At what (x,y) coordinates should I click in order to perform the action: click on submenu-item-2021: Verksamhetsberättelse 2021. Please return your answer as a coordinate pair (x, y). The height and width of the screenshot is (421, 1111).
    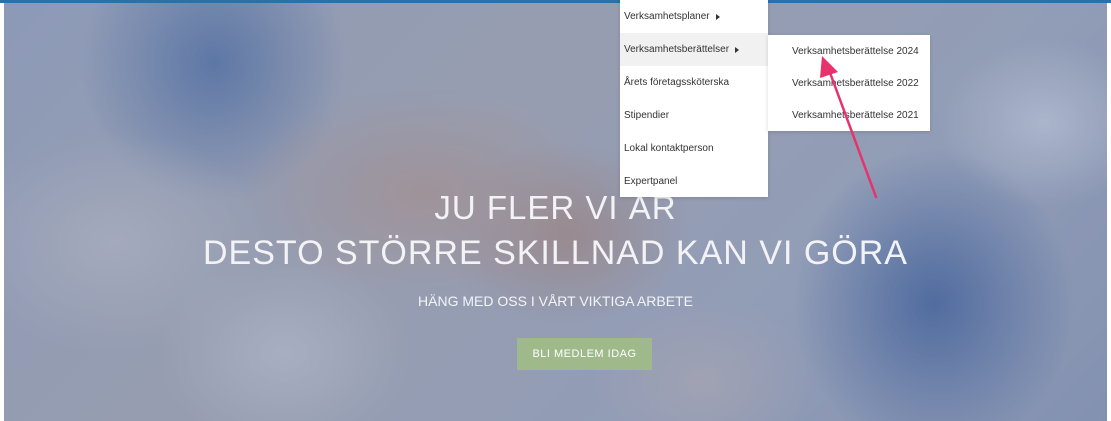
    Looking at the image, I should click on (849, 115).